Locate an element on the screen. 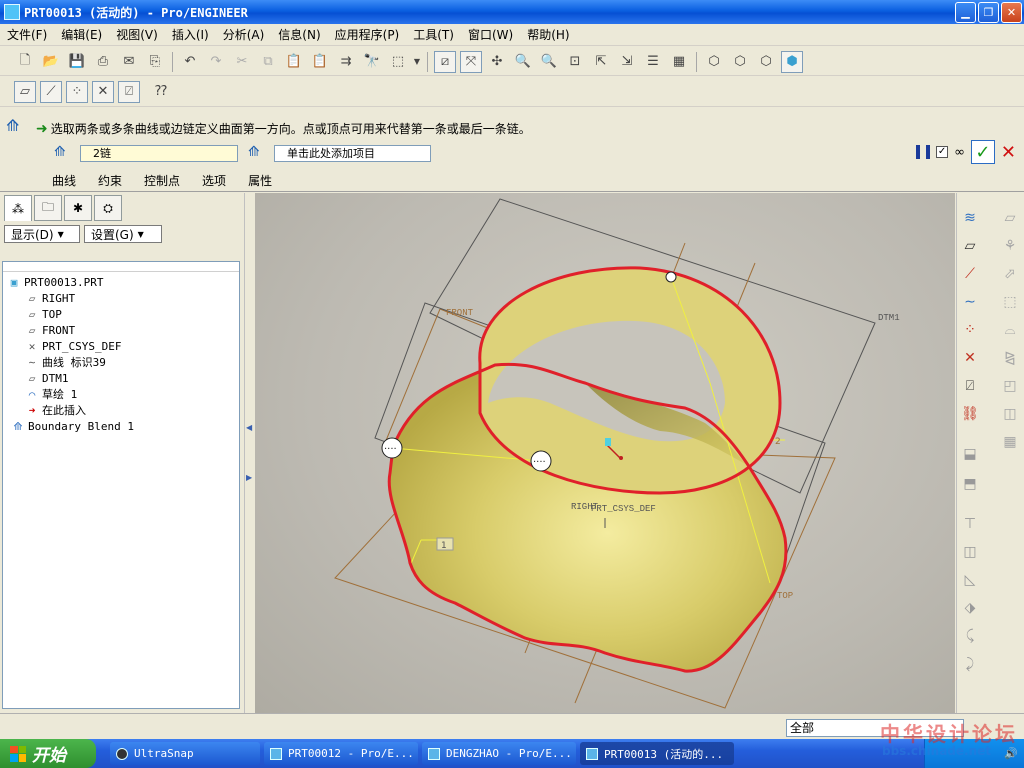  menu-file: 文件(F) is located at coordinates (27, 34).